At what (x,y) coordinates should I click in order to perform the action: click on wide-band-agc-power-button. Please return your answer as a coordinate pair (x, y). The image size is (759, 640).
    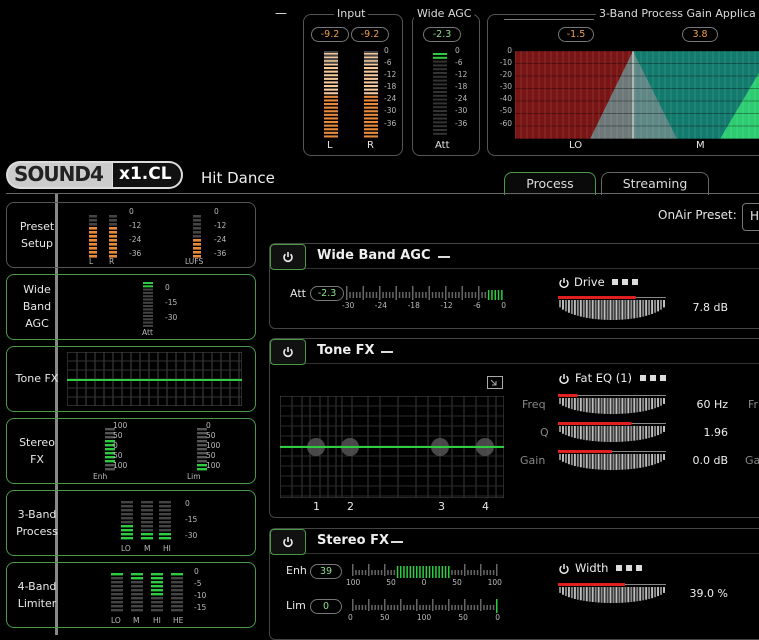
    Looking at the image, I should click on (288, 257).